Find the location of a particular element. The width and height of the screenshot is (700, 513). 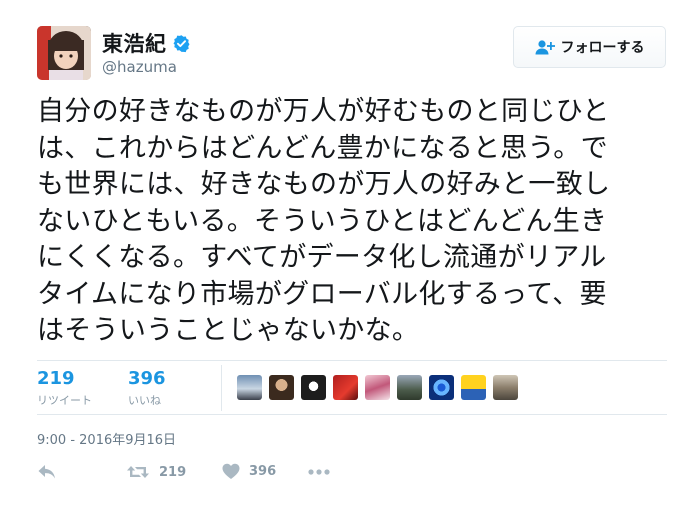

stats-divider is located at coordinates (221, 388).